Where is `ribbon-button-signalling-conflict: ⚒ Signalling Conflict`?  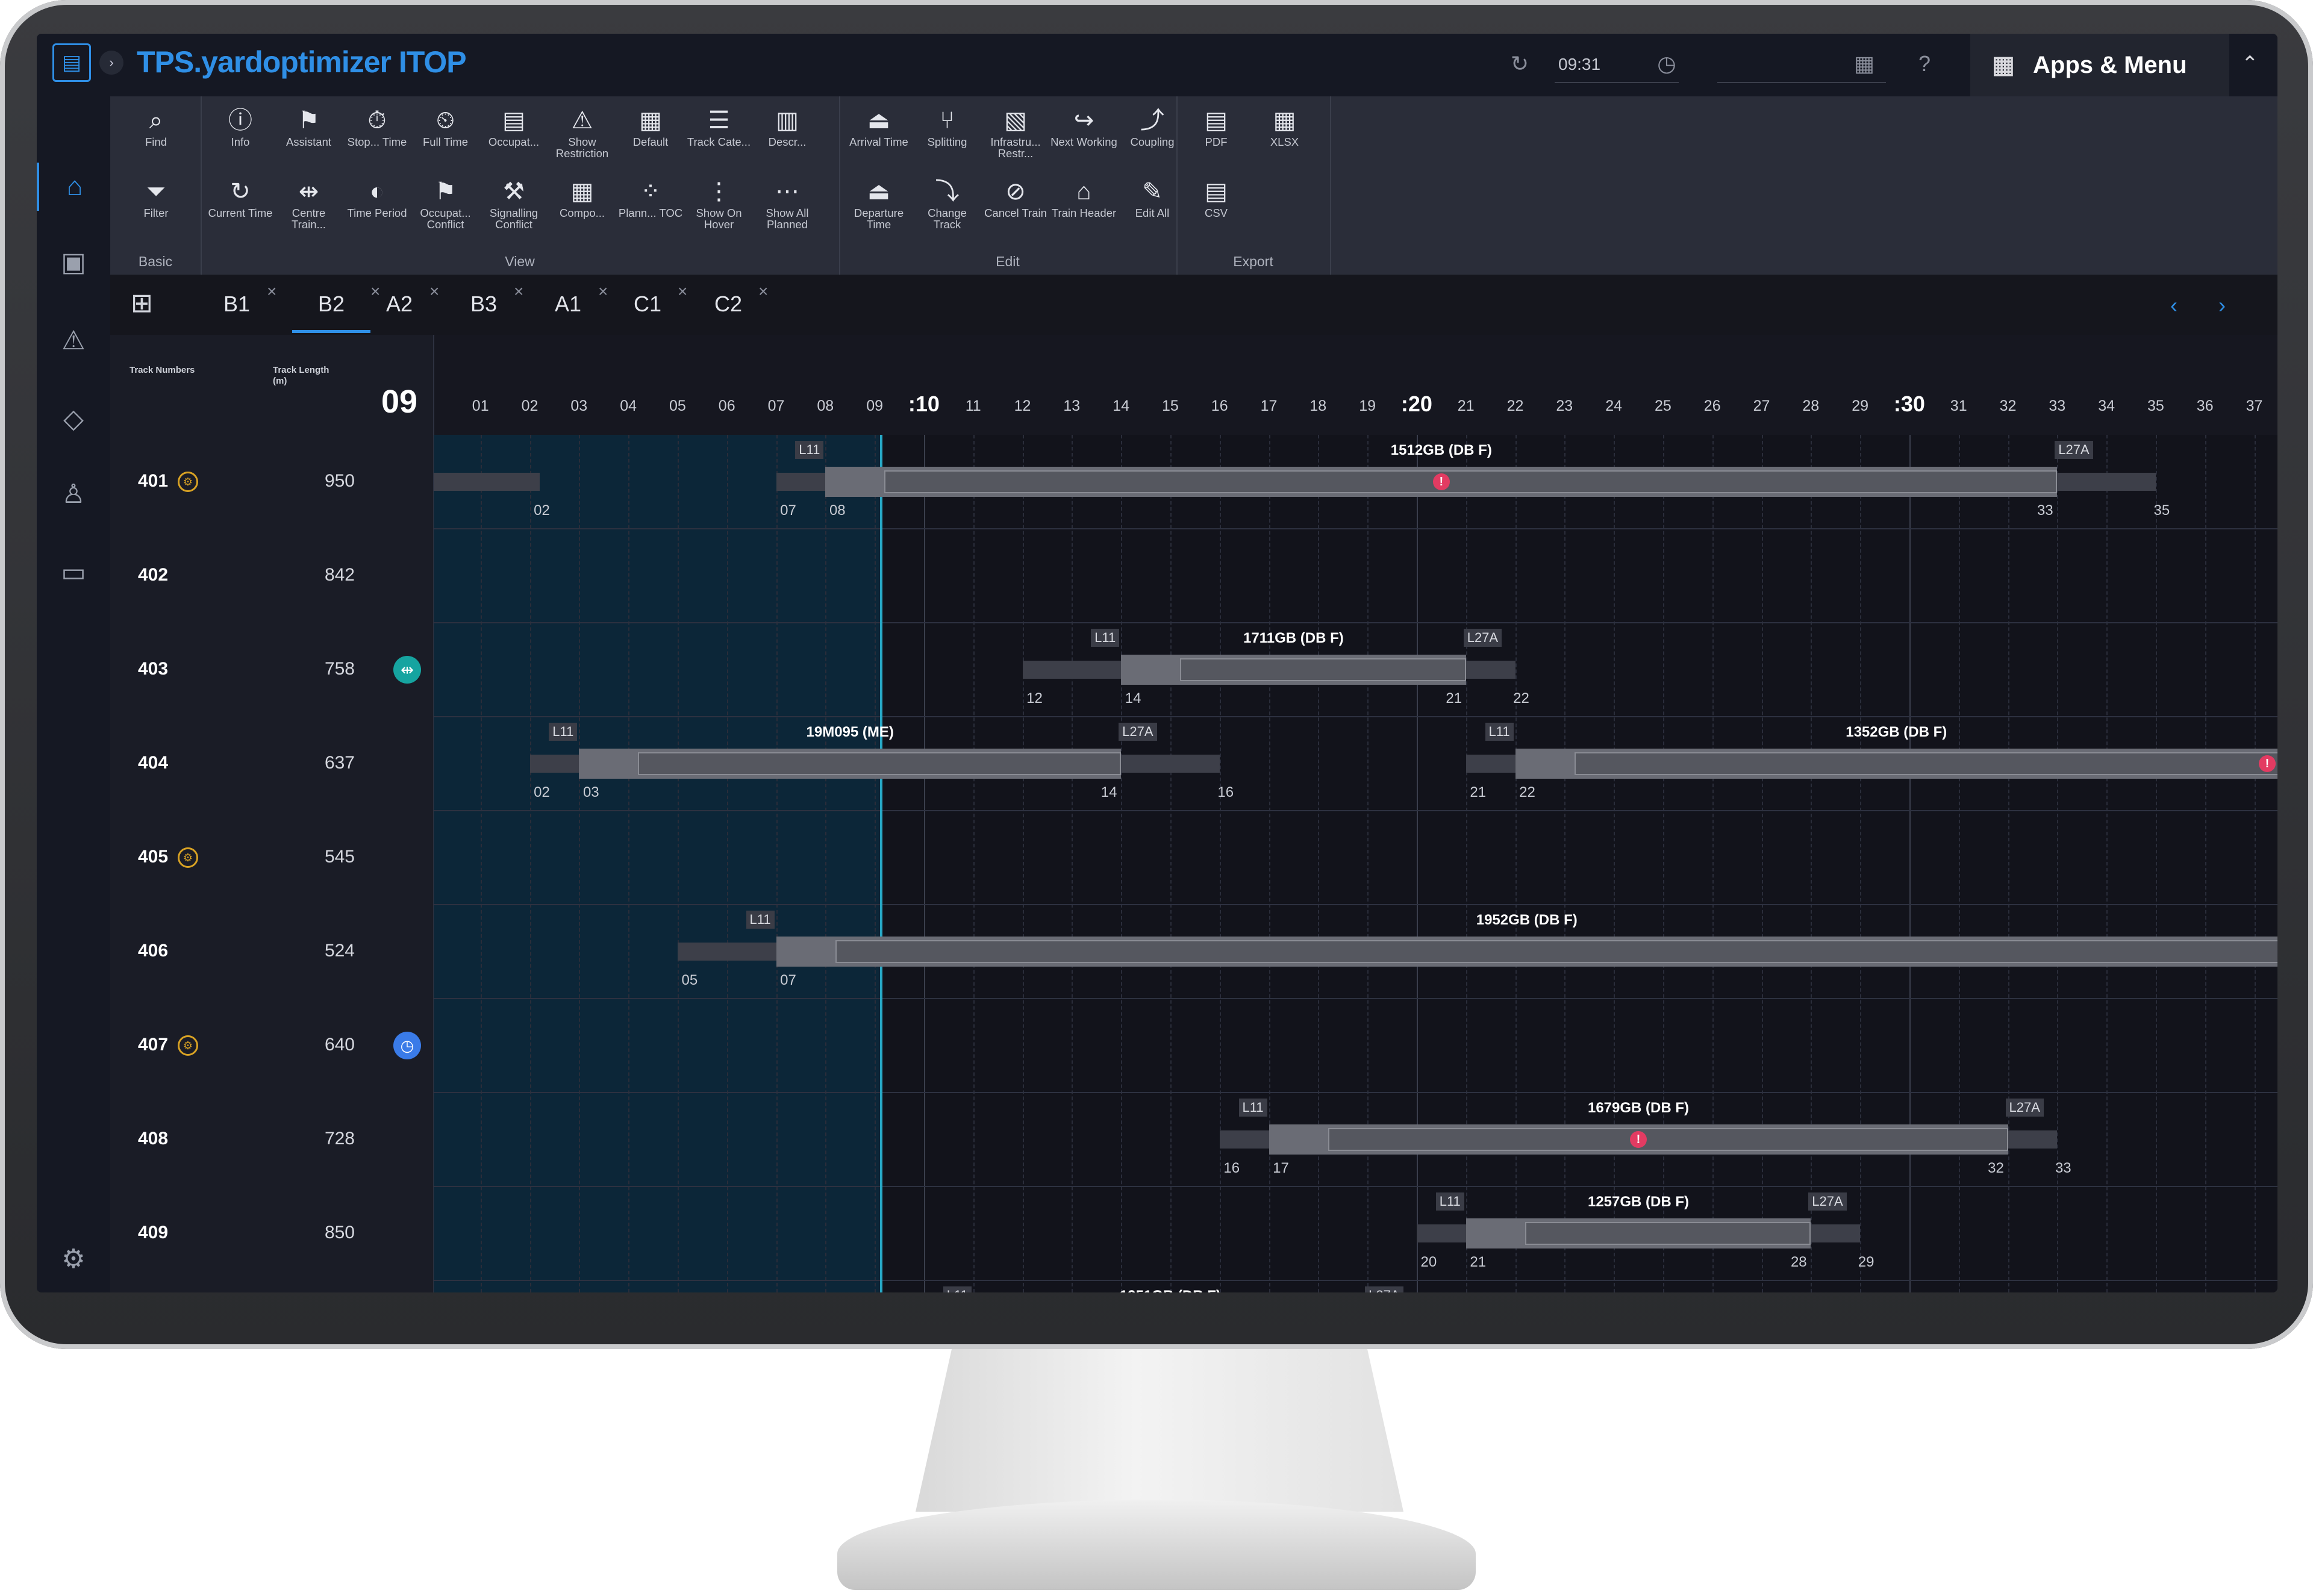
ribbon-button-signalling-conflict: ⚒ Signalling Conflict is located at coordinates (514, 210).